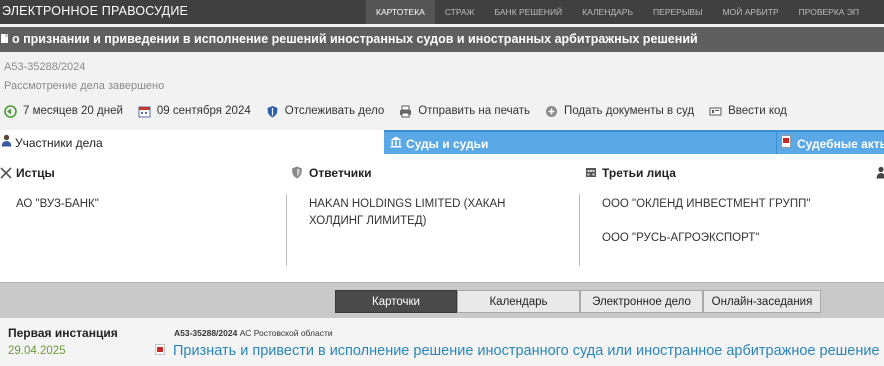 The image size is (884, 366). What do you see at coordinates (144, 111) in the screenshot?
I see `calendar-icon` at bounding box center [144, 111].